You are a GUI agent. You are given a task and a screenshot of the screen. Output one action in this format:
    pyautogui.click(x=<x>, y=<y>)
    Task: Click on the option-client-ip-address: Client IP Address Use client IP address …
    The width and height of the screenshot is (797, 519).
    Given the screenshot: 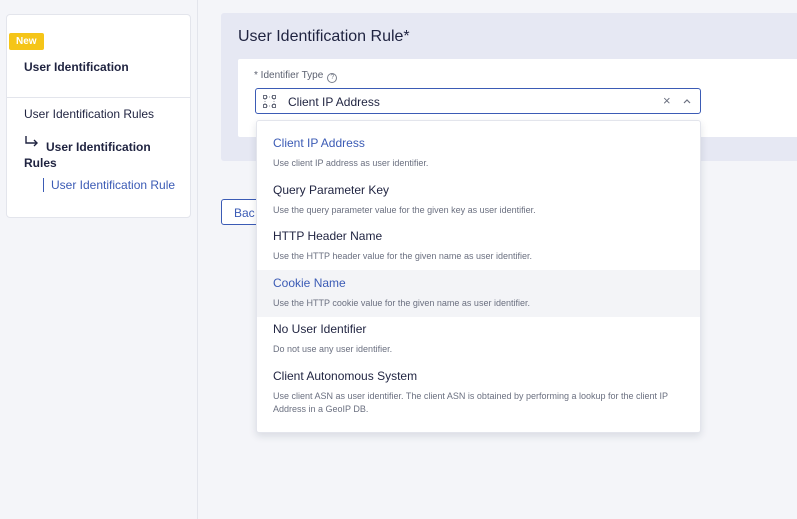 What is the action you would take?
    pyautogui.click(x=478, y=153)
    